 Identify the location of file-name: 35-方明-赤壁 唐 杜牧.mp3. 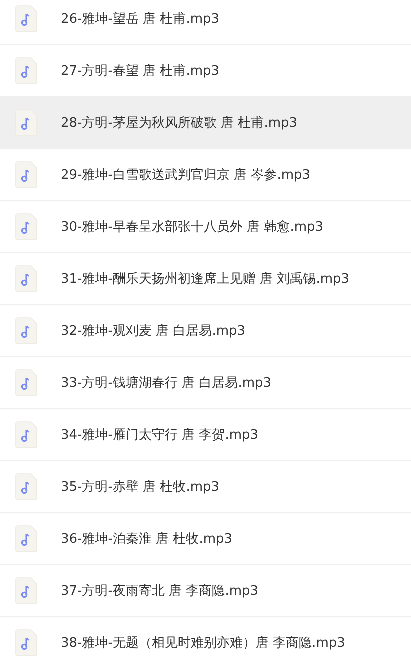
(140, 487).